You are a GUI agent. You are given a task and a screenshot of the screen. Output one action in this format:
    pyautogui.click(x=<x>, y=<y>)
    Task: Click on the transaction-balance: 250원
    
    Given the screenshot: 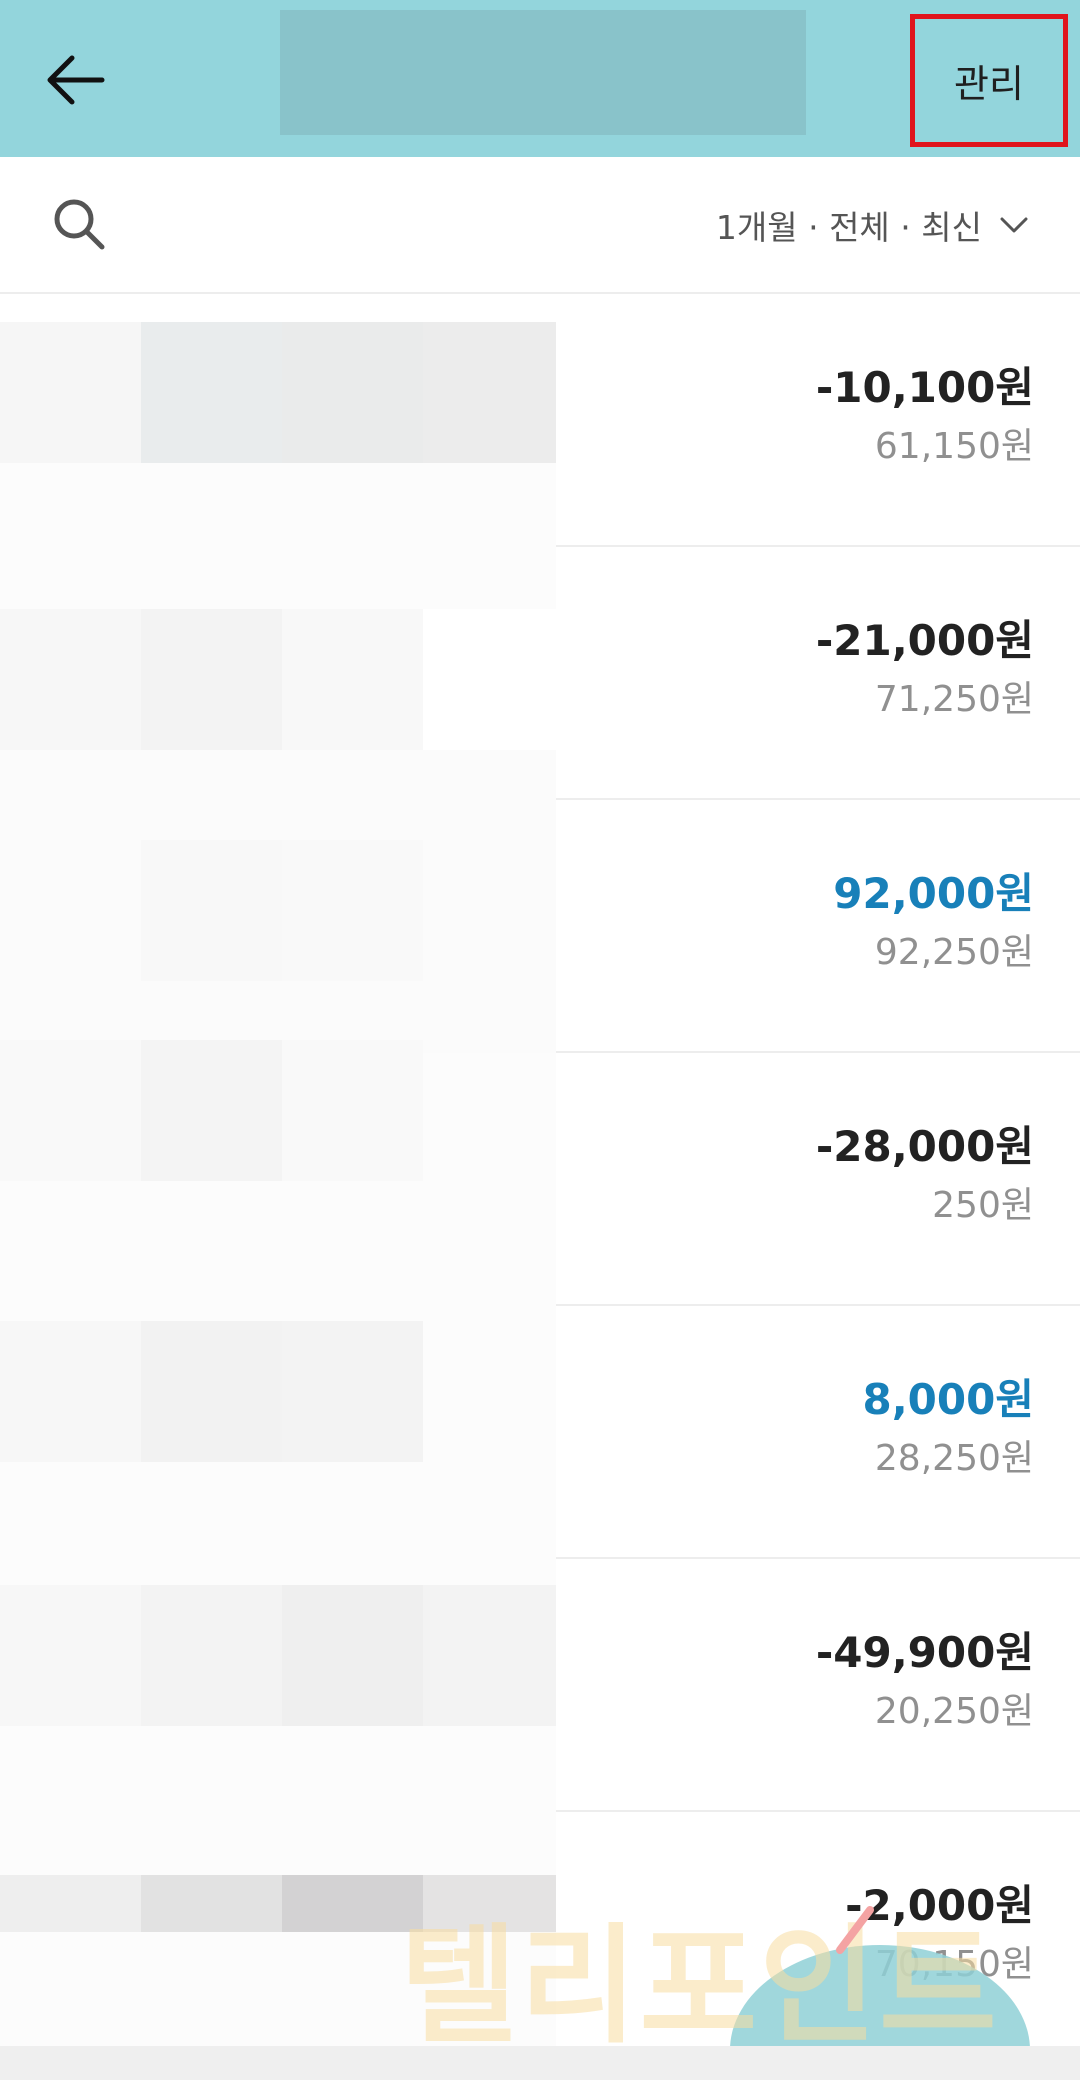 What is the action you would take?
    pyautogui.click(x=983, y=1205)
    